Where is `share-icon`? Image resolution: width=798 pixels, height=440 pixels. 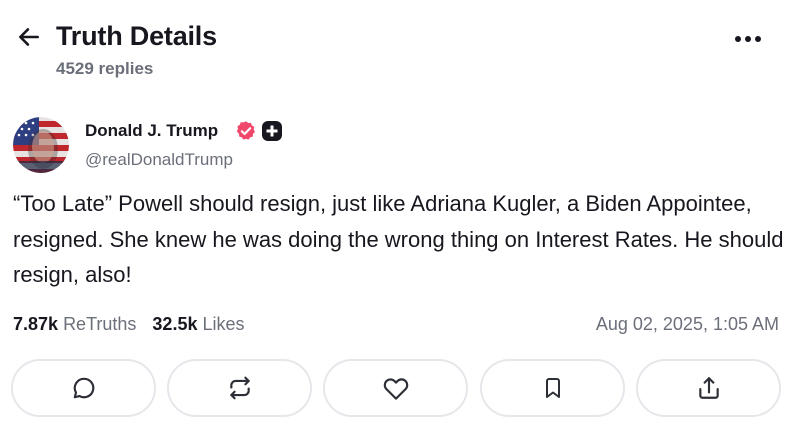 share-icon is located at coordinates (708, 388).